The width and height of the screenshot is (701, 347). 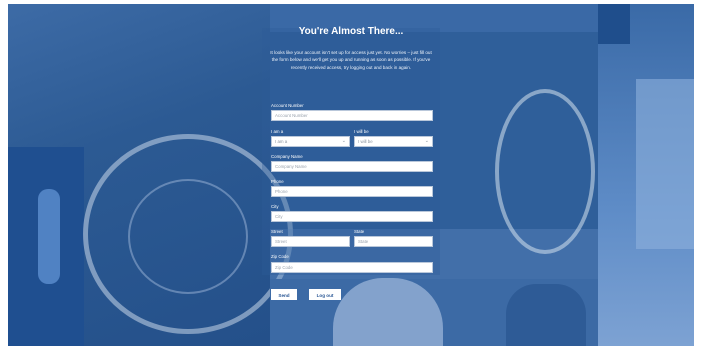 What do you see at coordinates (277, 231) in the screenshot?
I see `street-label: Street` at bounding box center [277, 231].